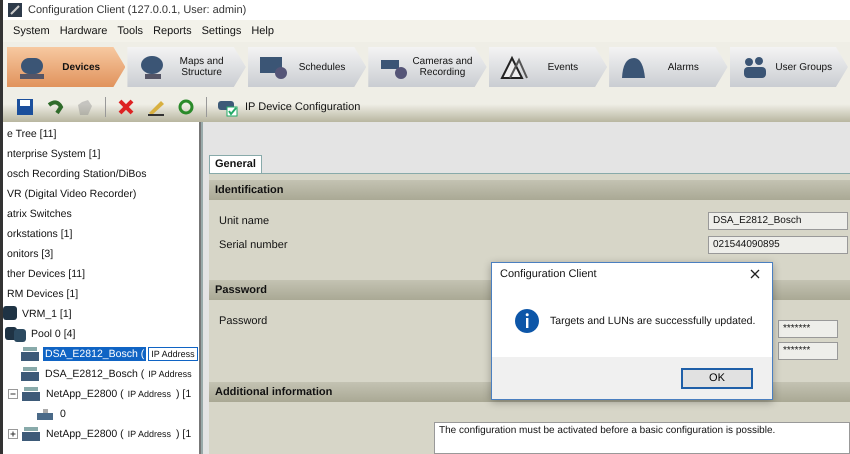 This screenshot has width=850, height=454. What do you see at coordinates (30, 254) in the screenshot?
I see `tree-item: onitors [3]` at bounding box center [30, 254].